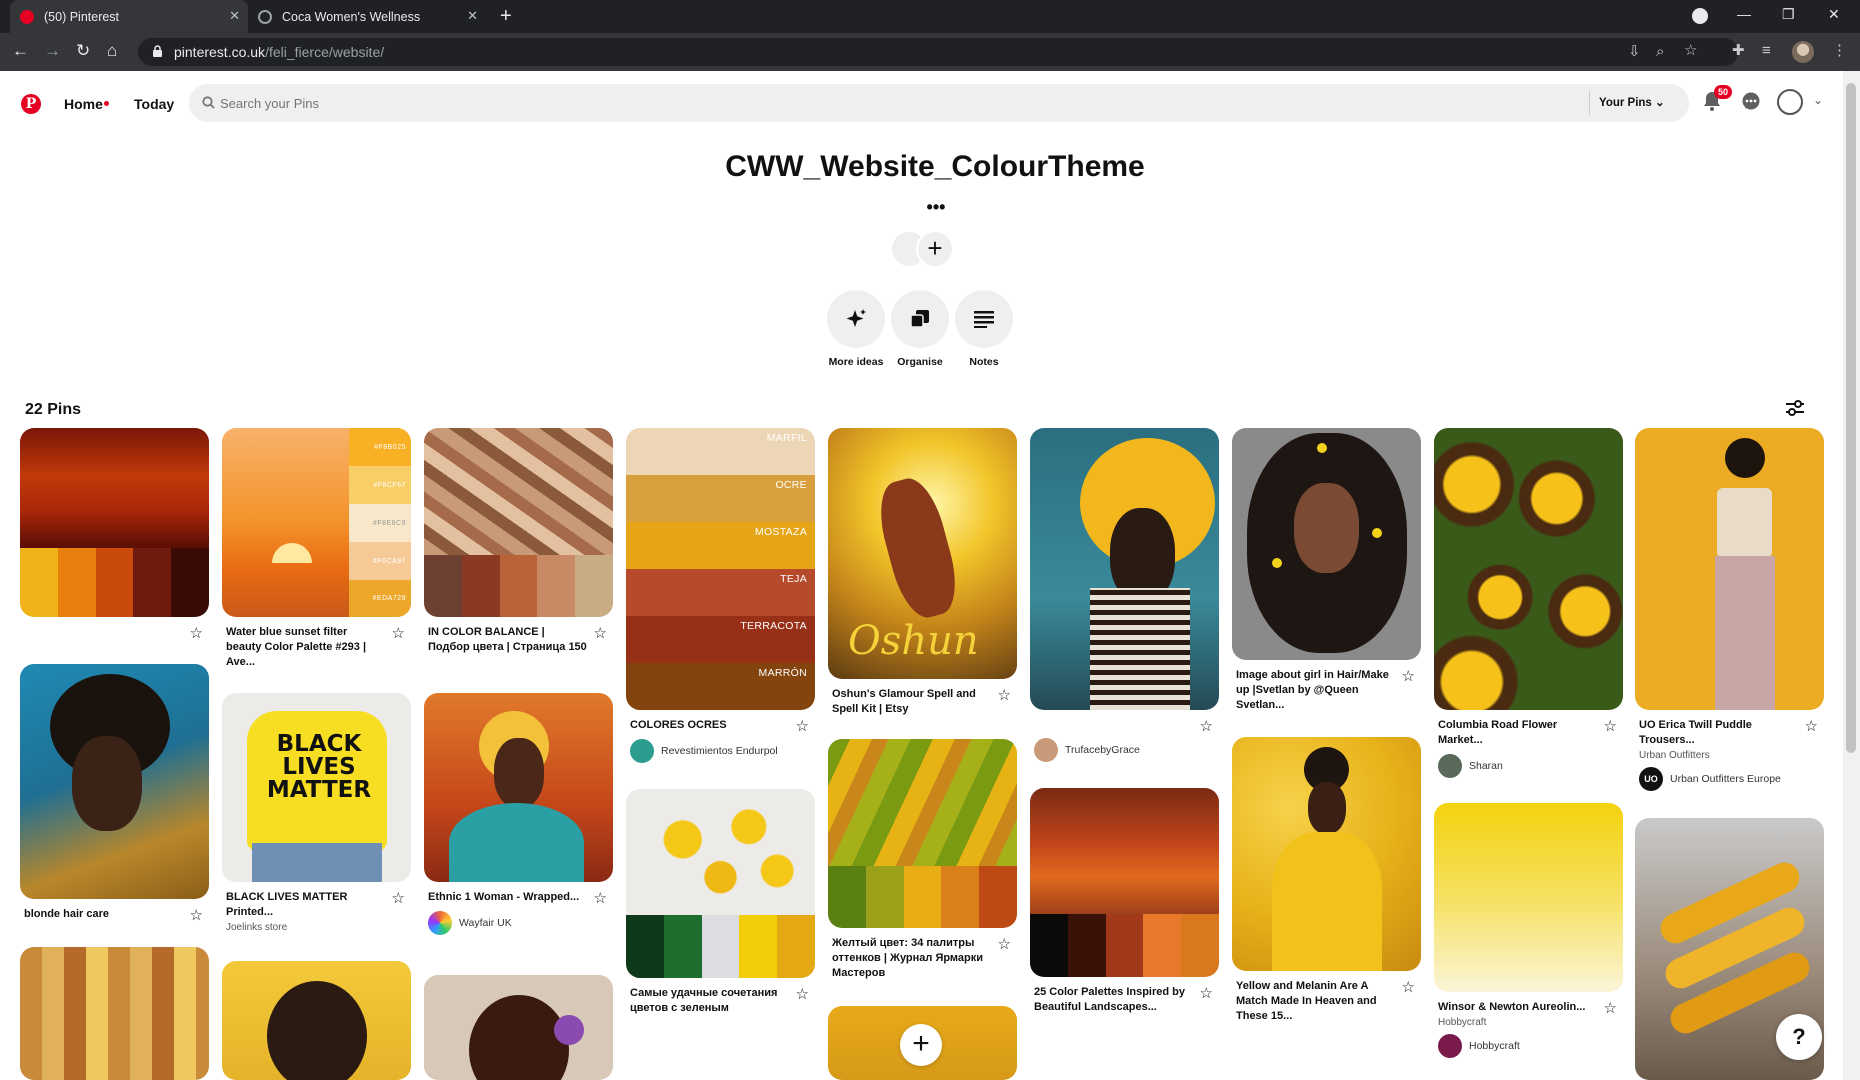 The image size is (1860, 1080). What do you see at coordinates (316, 787) in the screenshot?
I see `pin-image: BLACK LIVES MATTER` at bounding box center [316, 787].